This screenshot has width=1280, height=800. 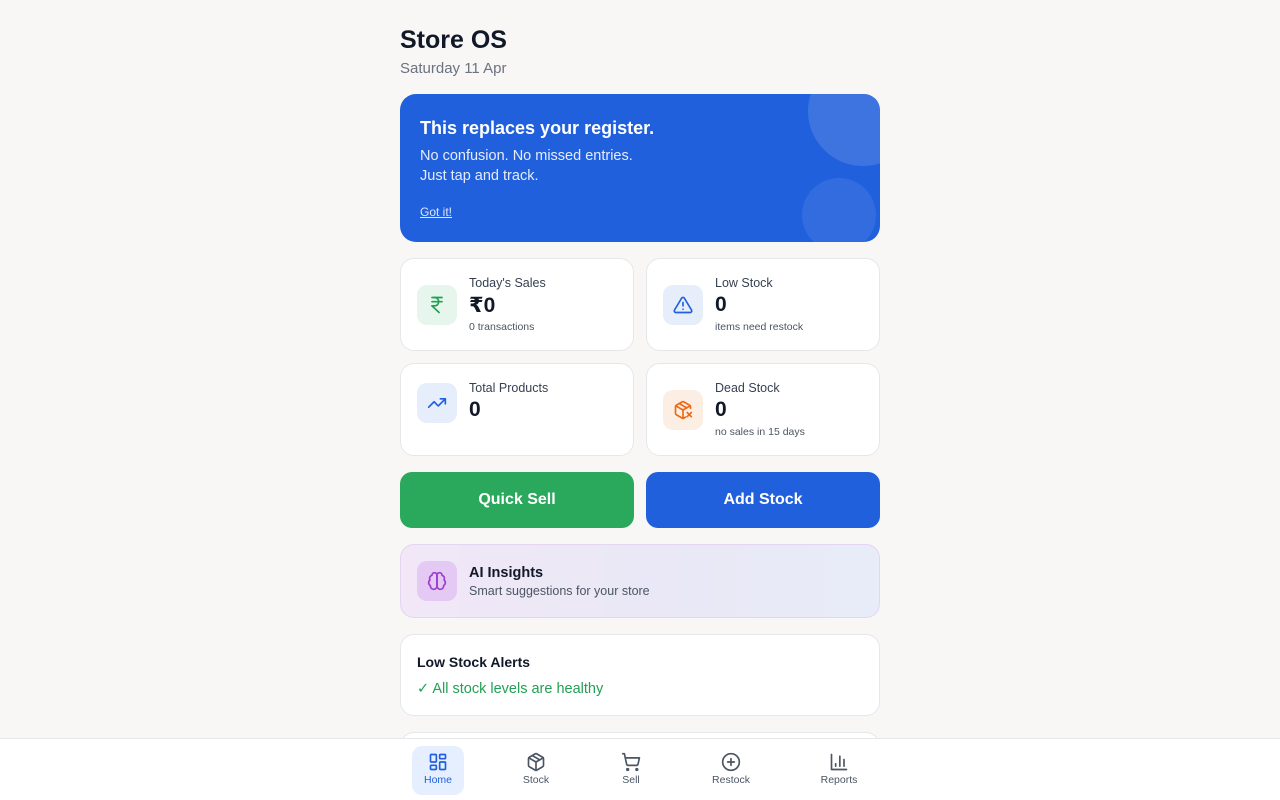 I want to click on nav-item-restock: Restock, so click(x=731, y=770).